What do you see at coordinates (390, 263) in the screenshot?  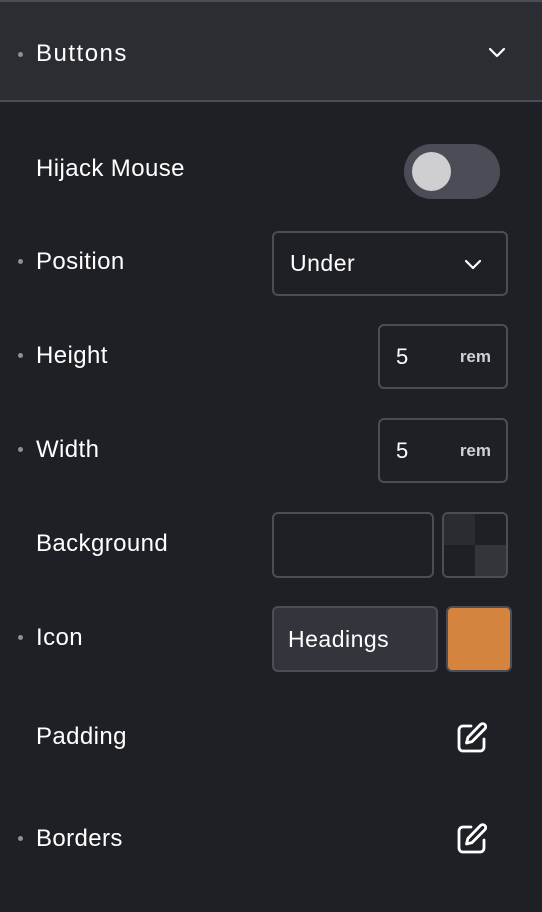 I see `position-select: Under` at bounding box center [390, 263].